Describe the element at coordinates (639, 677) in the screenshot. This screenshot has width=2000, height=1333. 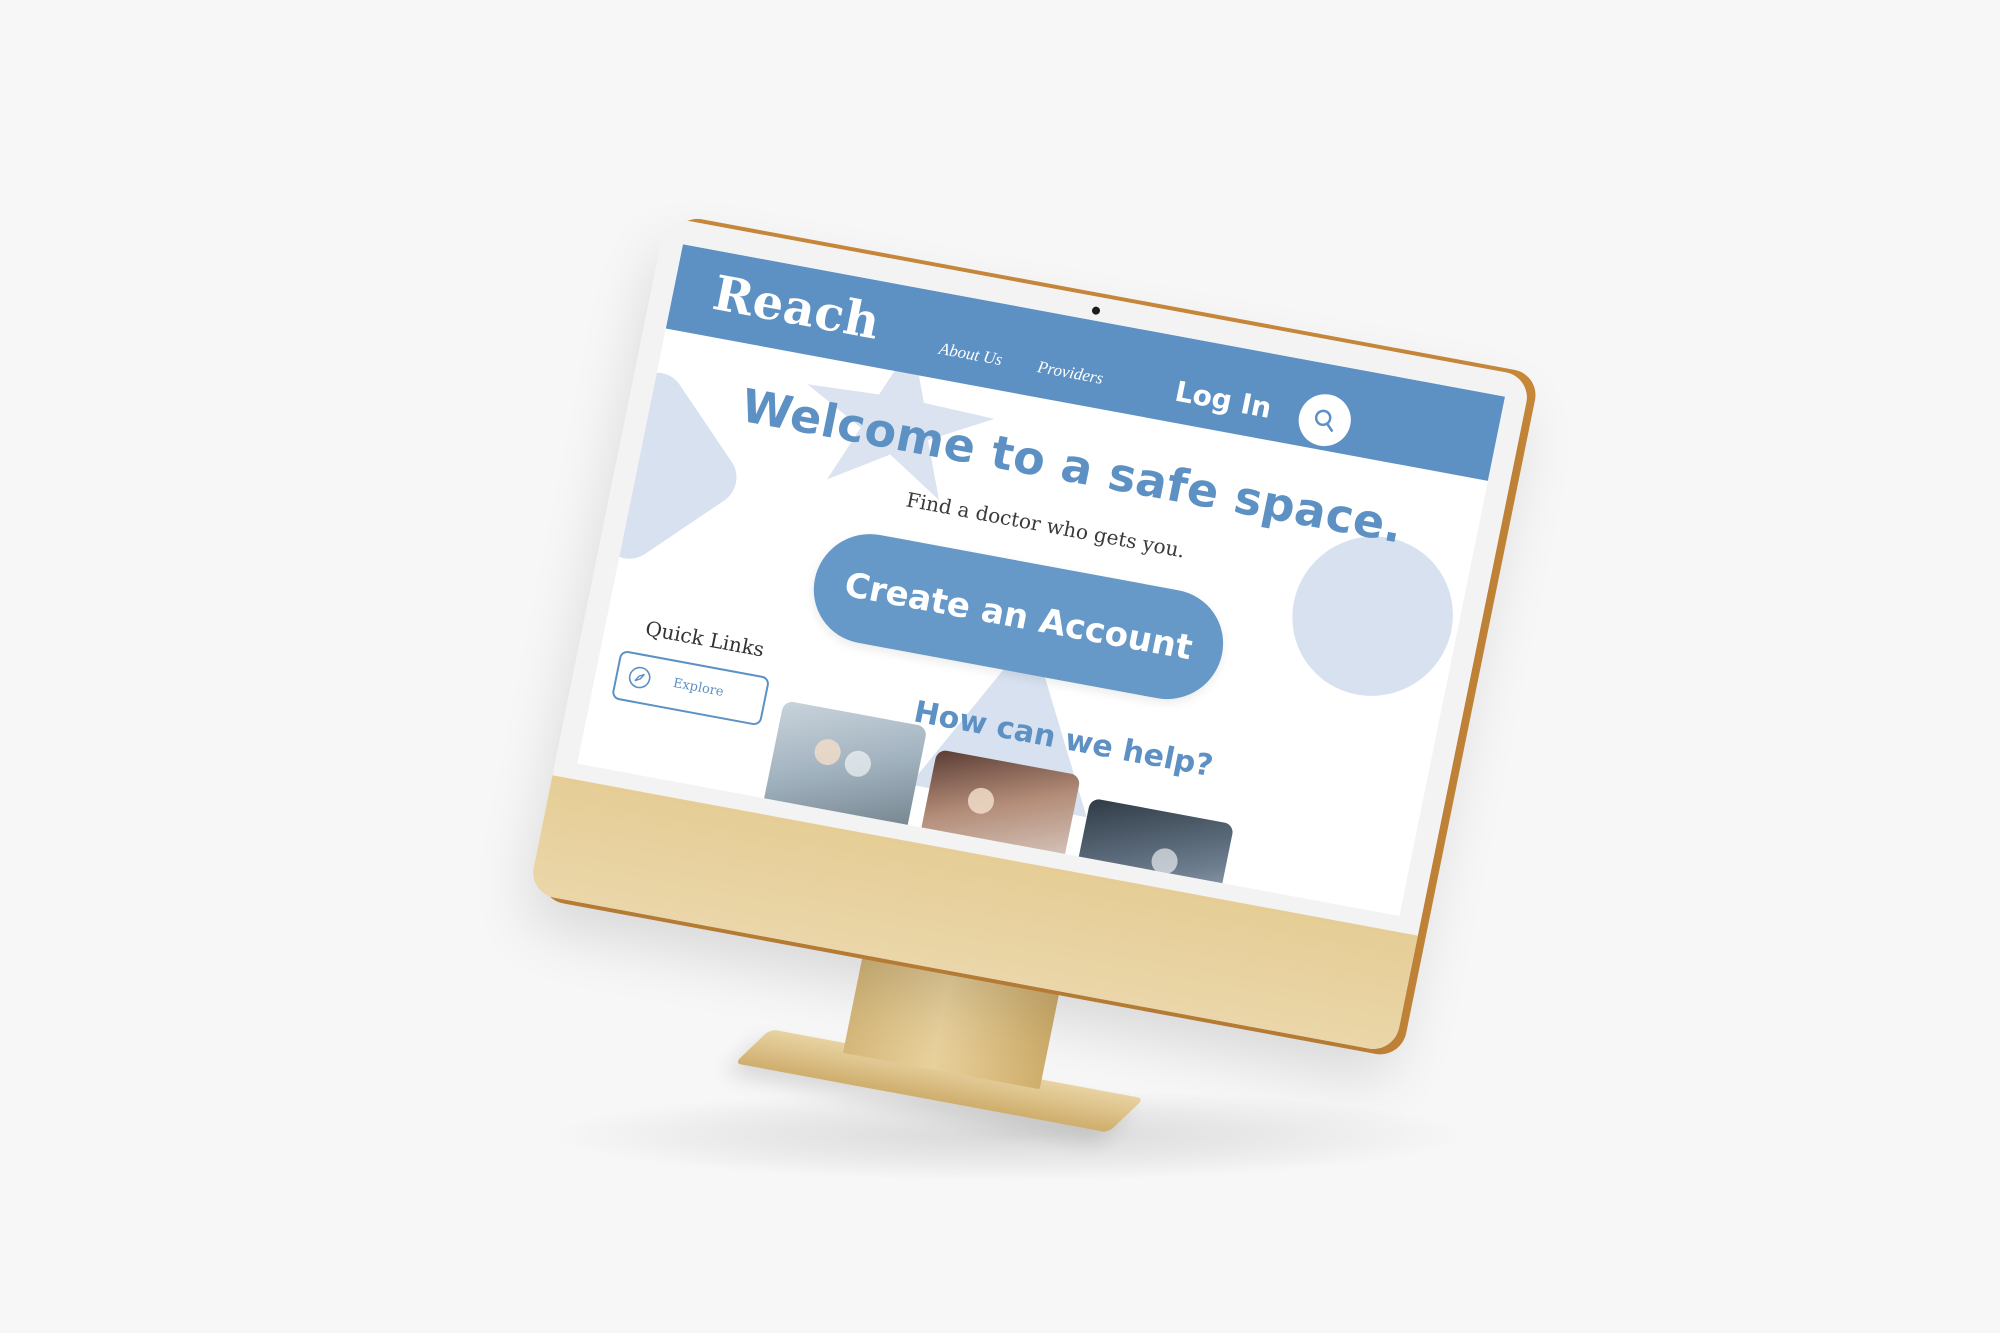
I see `compass-icon` at that location.